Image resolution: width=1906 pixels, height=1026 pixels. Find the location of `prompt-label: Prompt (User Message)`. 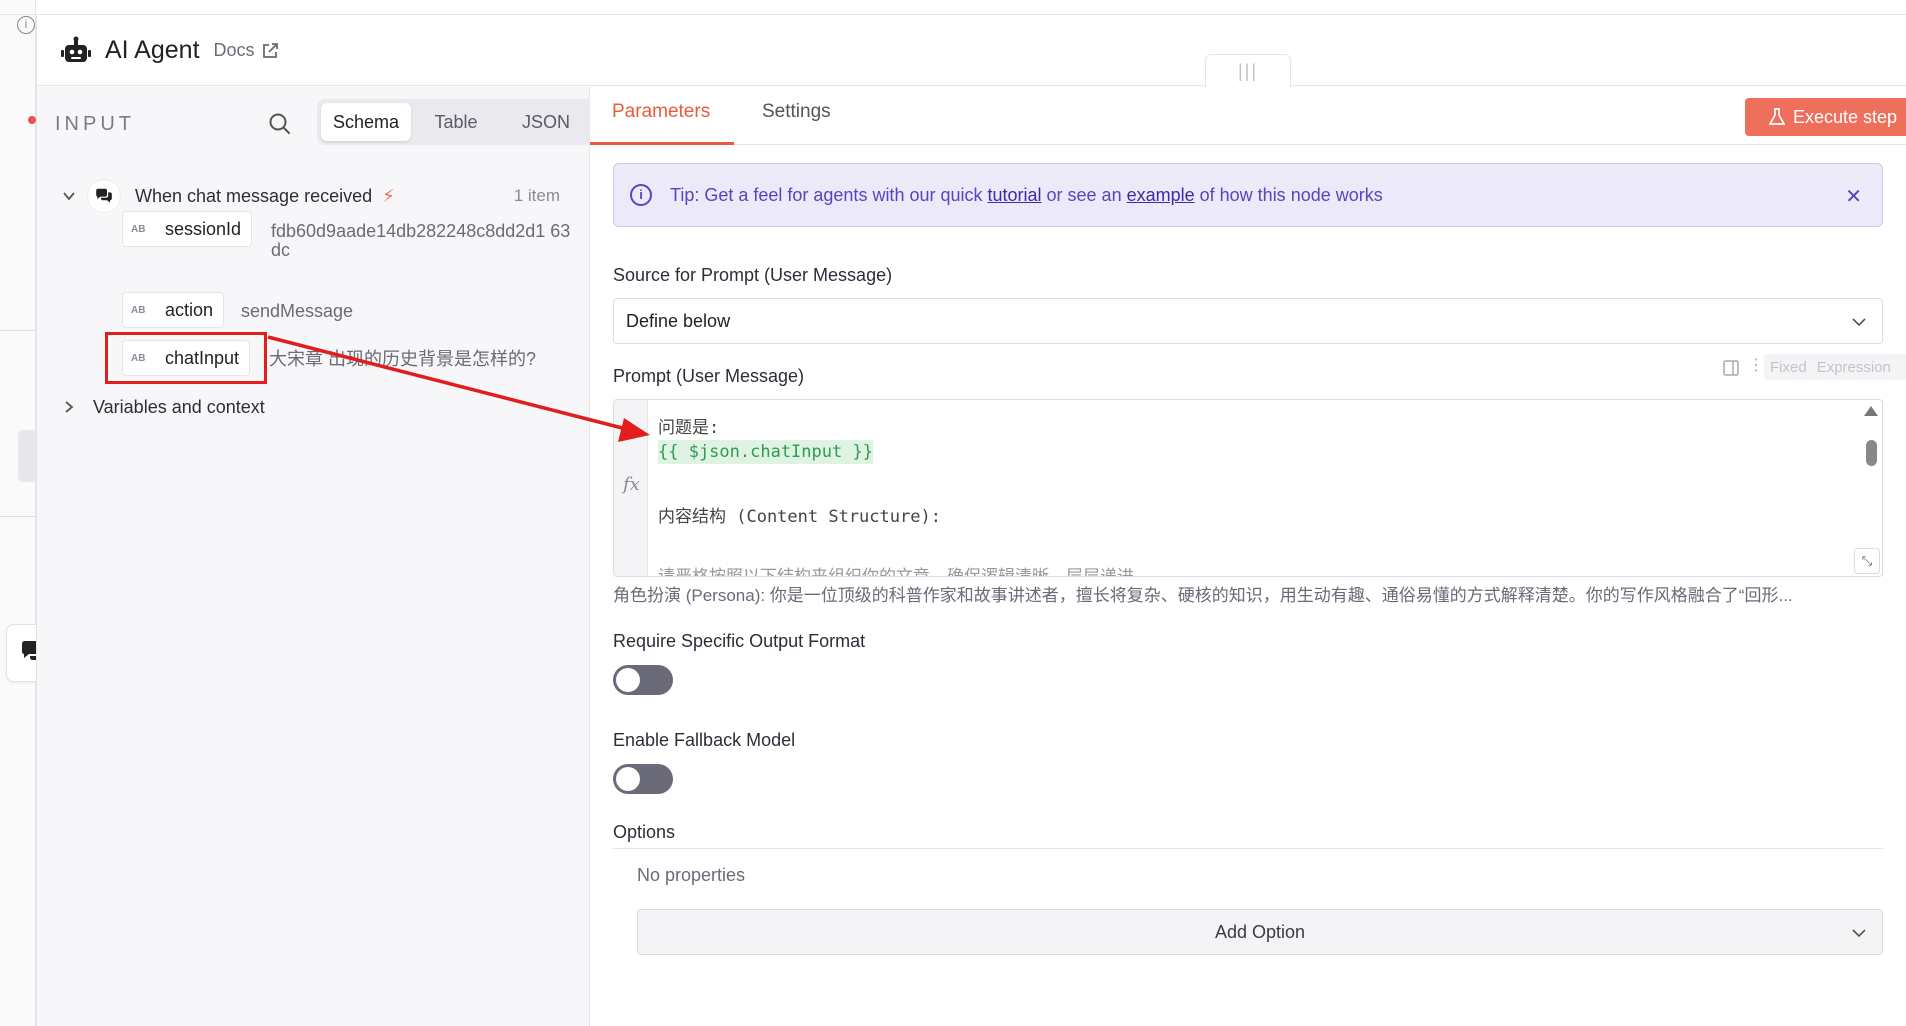

prompt-label: Prompt (User Message) is located at coordinates (709, 376).